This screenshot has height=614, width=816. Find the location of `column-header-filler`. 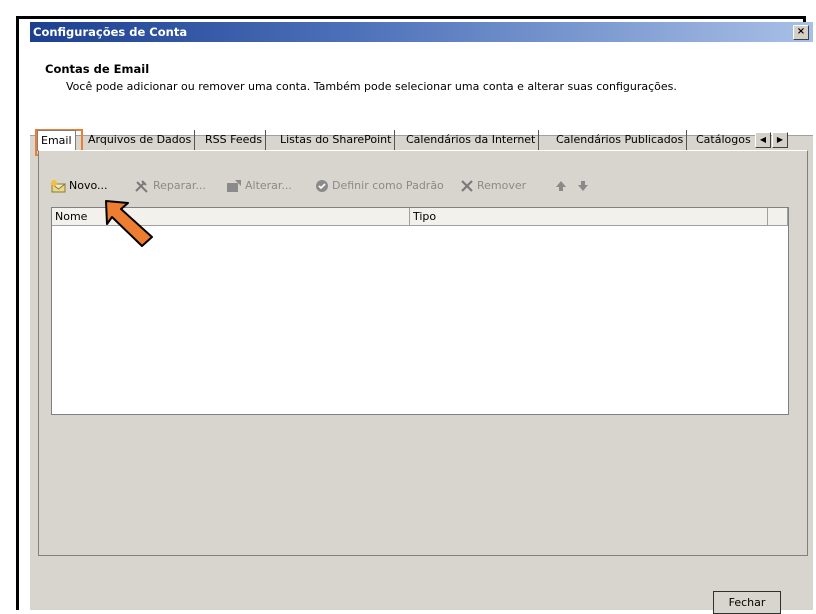

column-header-filler is located at coordinates (778, 217).